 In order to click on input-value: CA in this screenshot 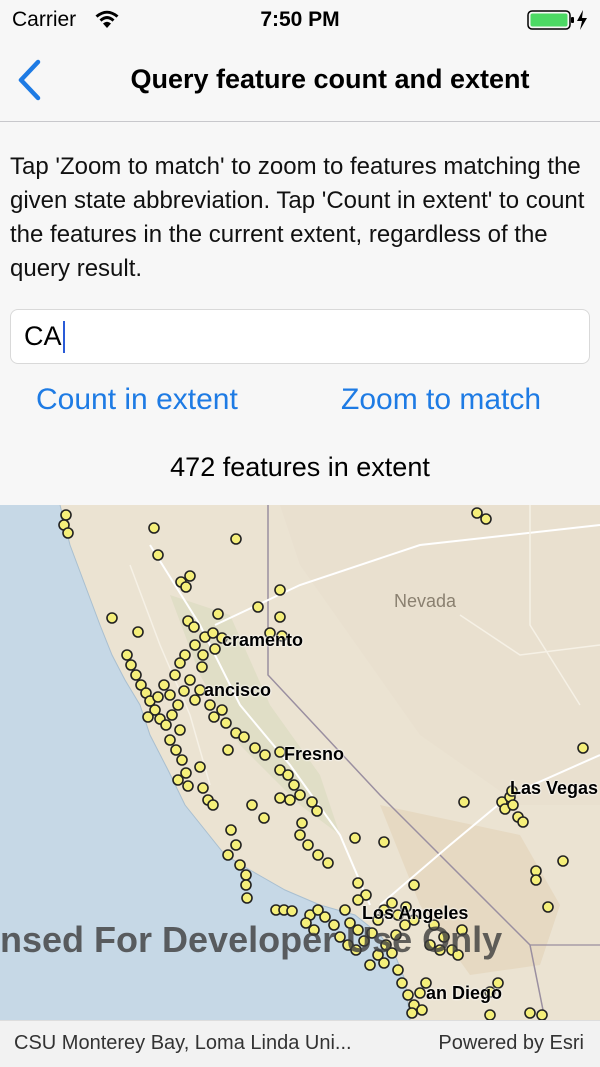, I will do `click(43, 336)`.